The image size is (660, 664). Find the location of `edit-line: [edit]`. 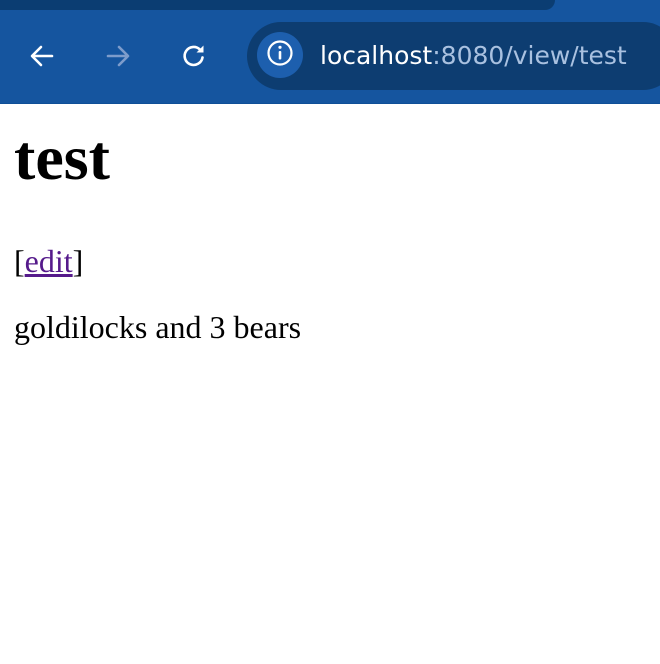

edit-line: [edit] is located at coordinates (330, 261).